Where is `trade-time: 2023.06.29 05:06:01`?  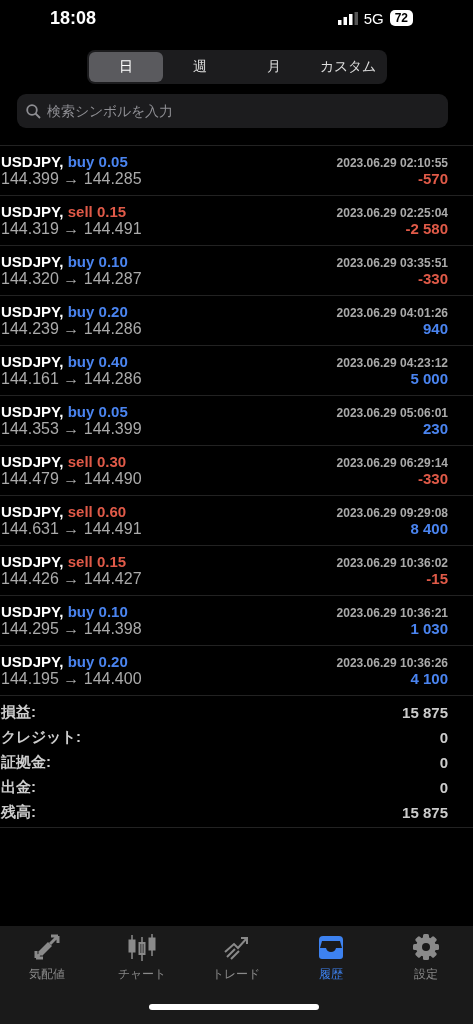 trade-time: 2023.06.29 05:06:01 is located at coordinates (392, 413).